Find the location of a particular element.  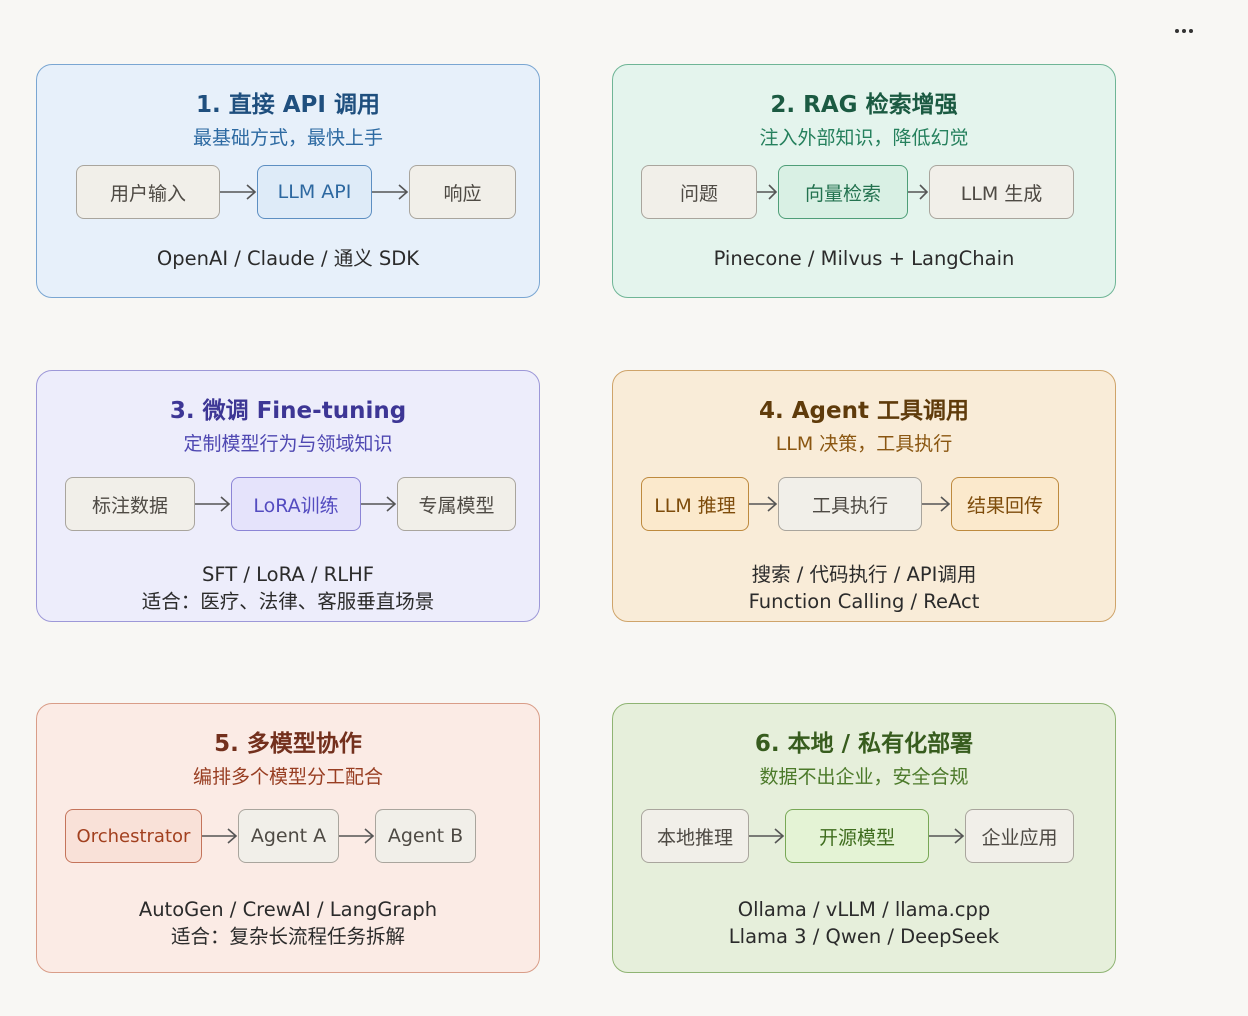

flow-diagram: LLM 推理 工具执行 结果回传 is located at coordinates (864, 504).